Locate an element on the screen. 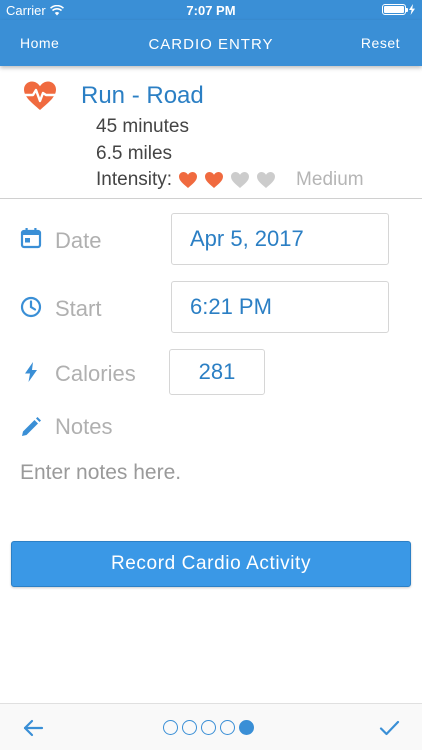 The height and width of the screenshot is (750, 422). activity-name: Run - Road is located at coordinates (142, 95).